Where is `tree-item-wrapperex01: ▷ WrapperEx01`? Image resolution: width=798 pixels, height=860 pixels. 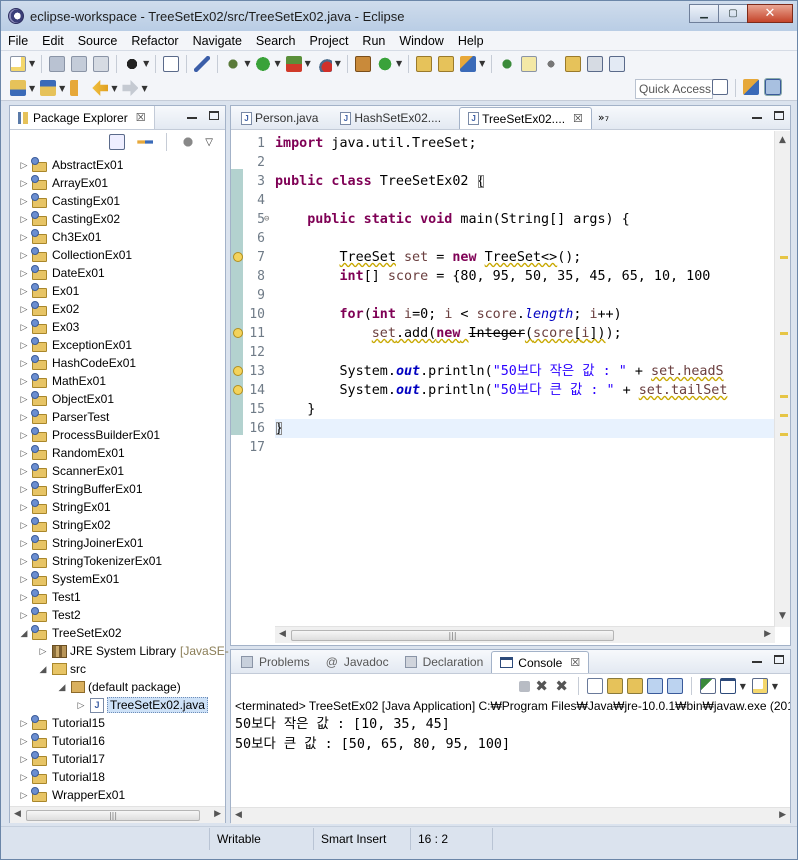 tree-item-wrapperex01: ▷ WrapperEx01 is located at coordinates (122, 795).